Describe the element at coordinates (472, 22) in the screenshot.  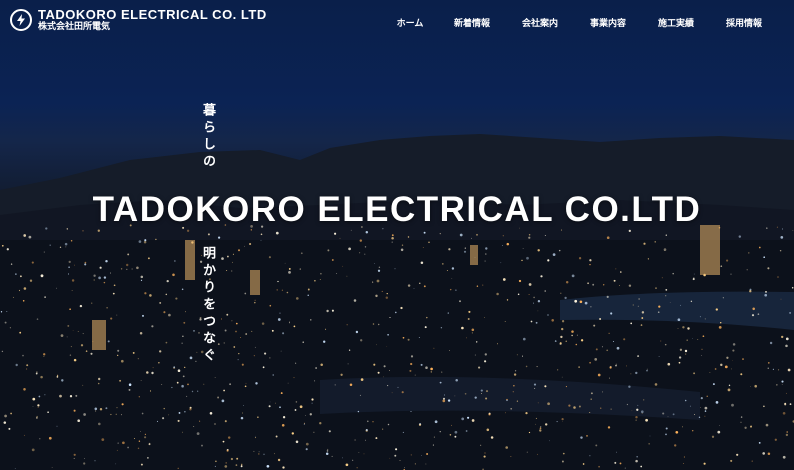
I see `nav-news: 新着情報` at that location.